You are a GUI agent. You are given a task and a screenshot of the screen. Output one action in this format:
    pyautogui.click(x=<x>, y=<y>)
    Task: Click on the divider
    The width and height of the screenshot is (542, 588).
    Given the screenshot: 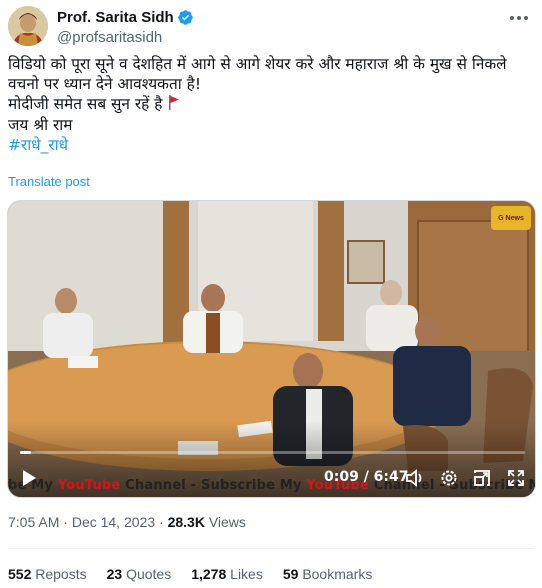 What is the action you would take?
    pyautogui.click(x=271, y=548)
    